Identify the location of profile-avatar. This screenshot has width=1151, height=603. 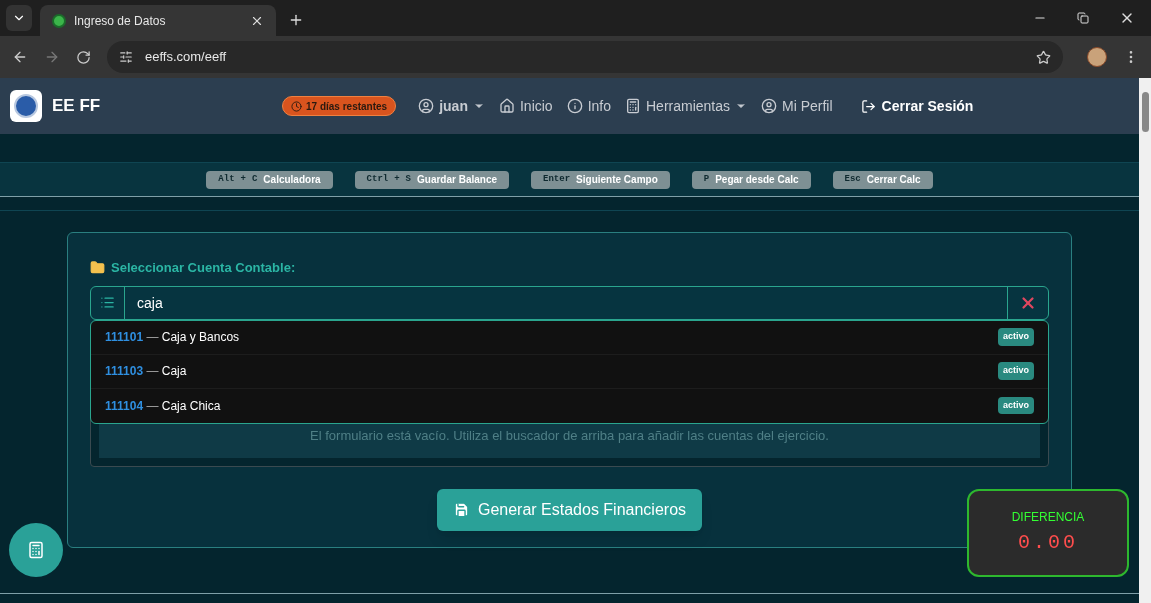
(1097, 57).